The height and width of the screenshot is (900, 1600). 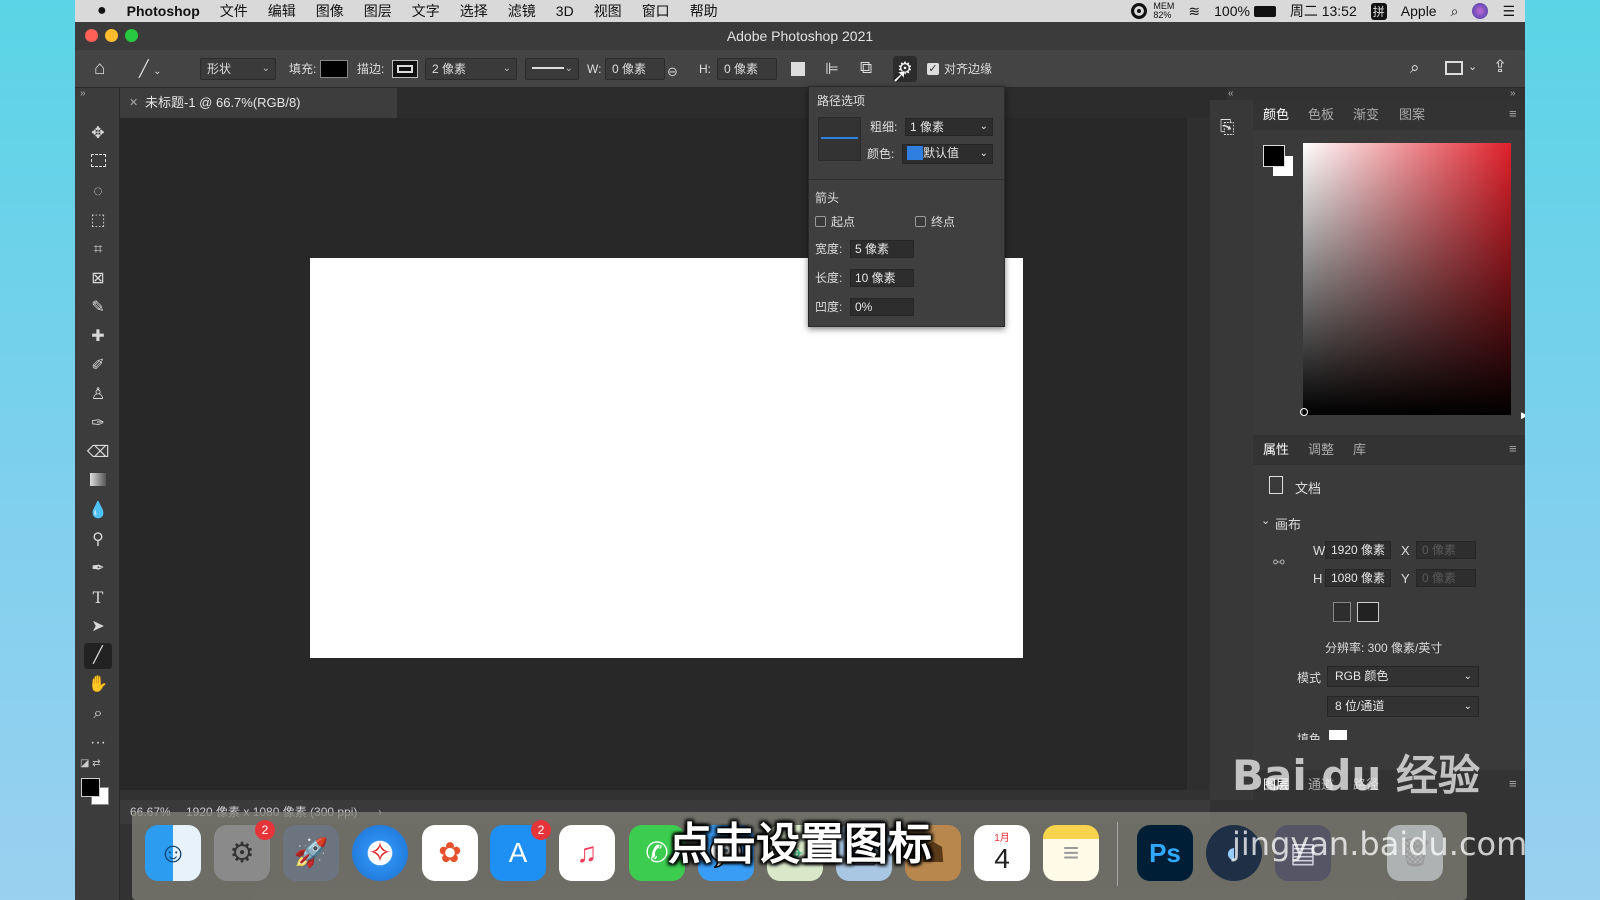 I want to click on link-proportions-icon: ⚯, so click(x=1279, y=562).